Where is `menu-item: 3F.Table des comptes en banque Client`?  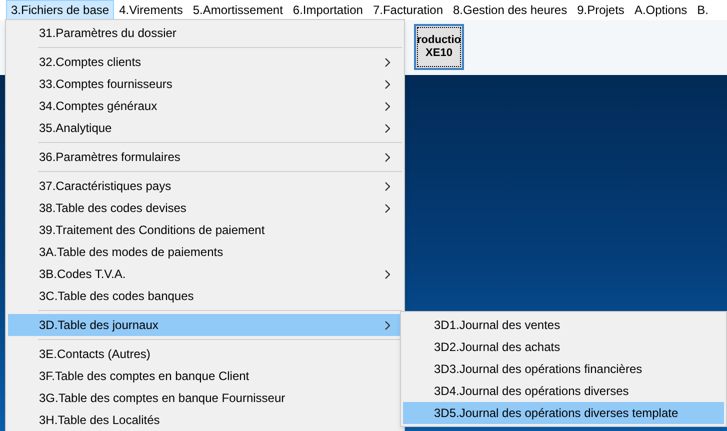 menu-item: 3F.Table des comptes en banque Client is located at coordinates (205, 376).